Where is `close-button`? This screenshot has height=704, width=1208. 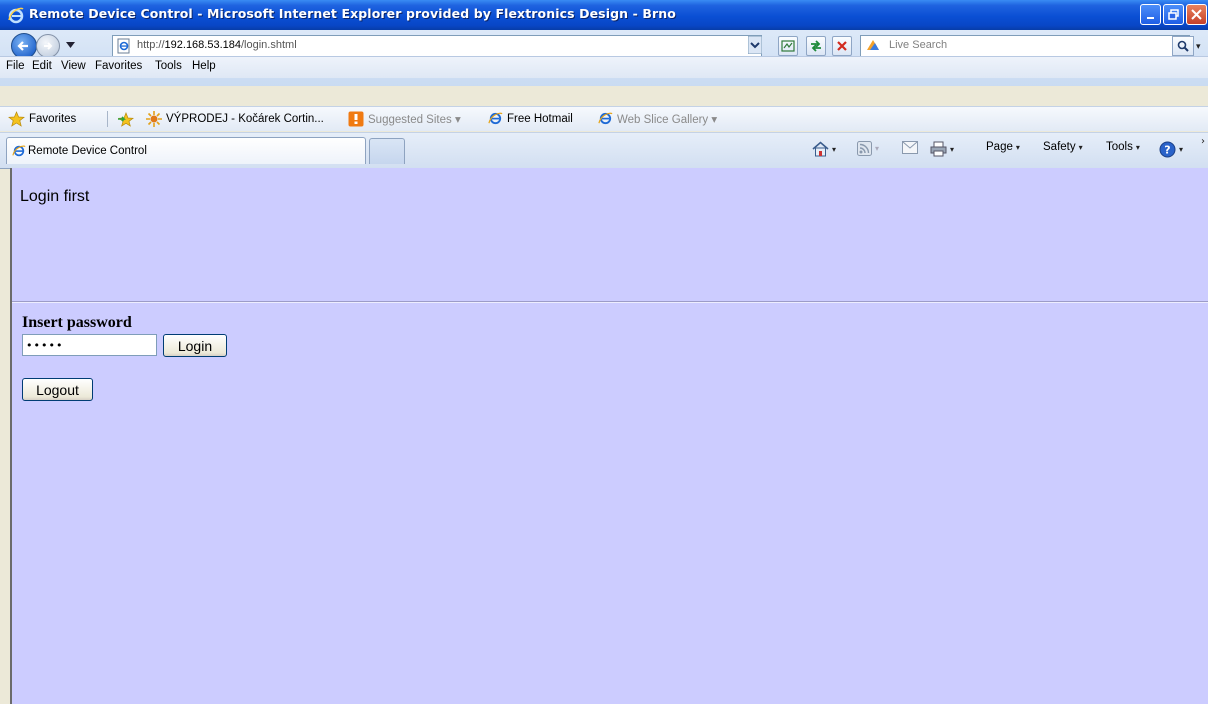 close-button is located at coordinates (1196, 14).